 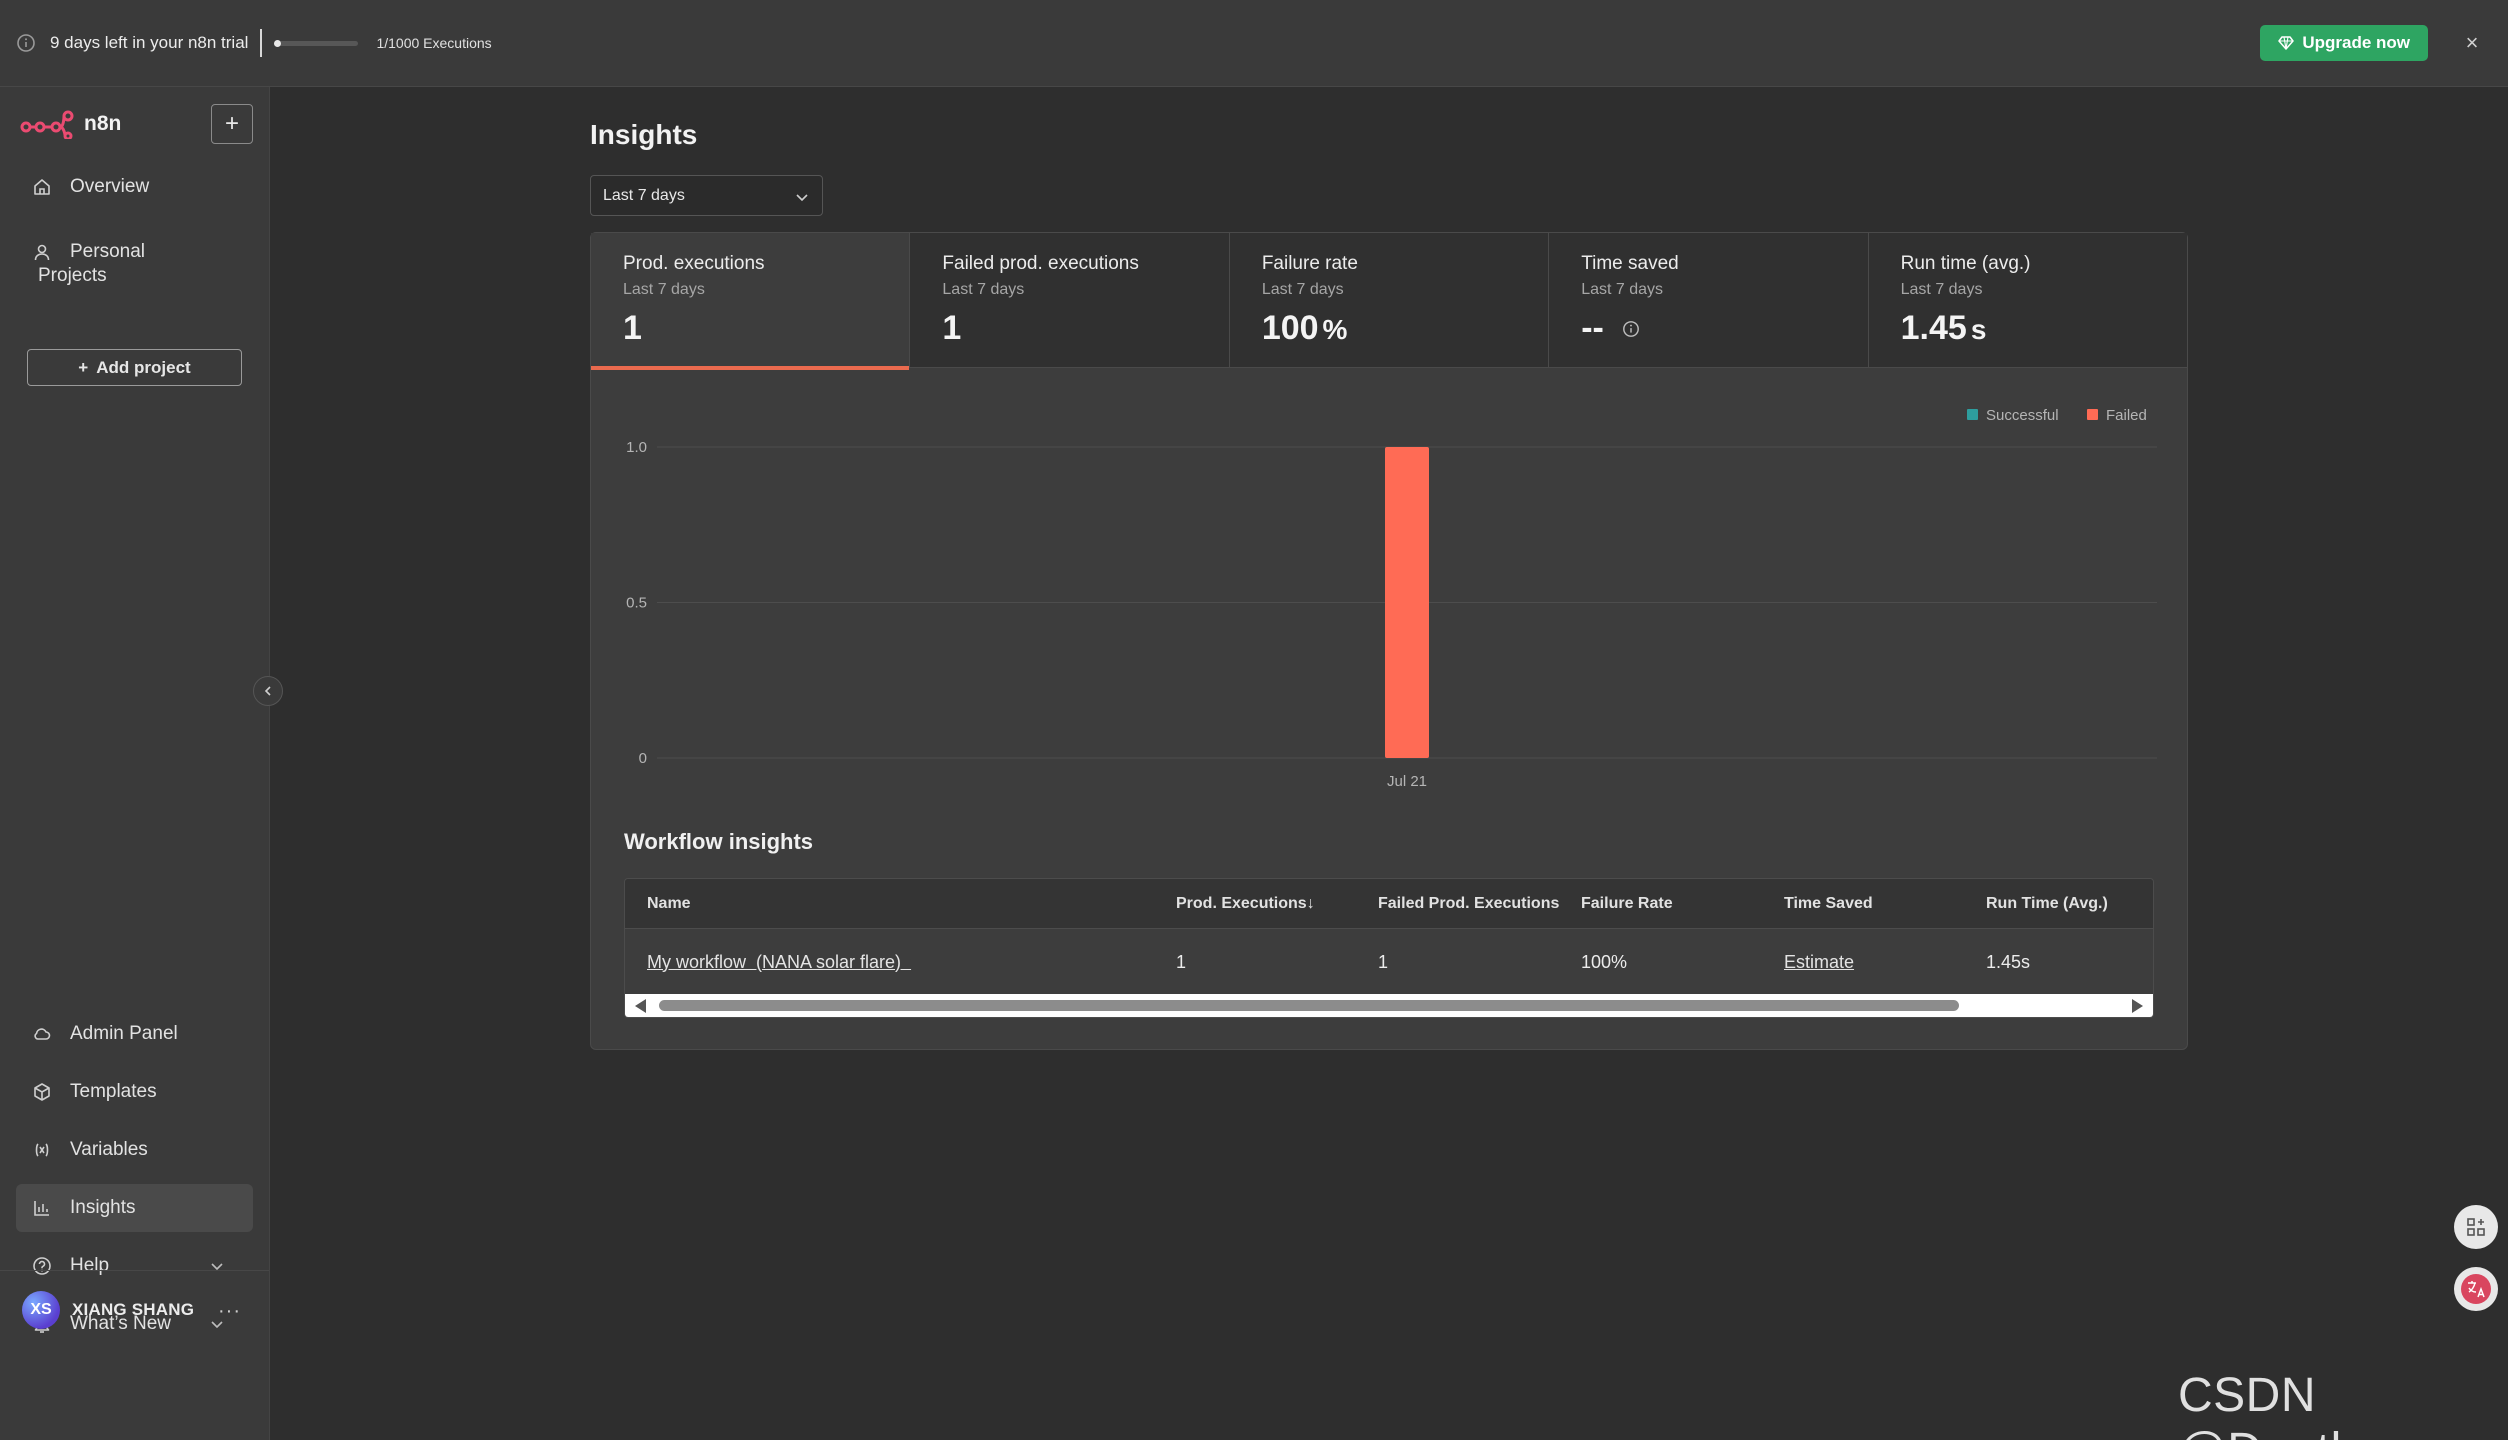 I want to click on variable-icon, so click(x=42, y=1150).